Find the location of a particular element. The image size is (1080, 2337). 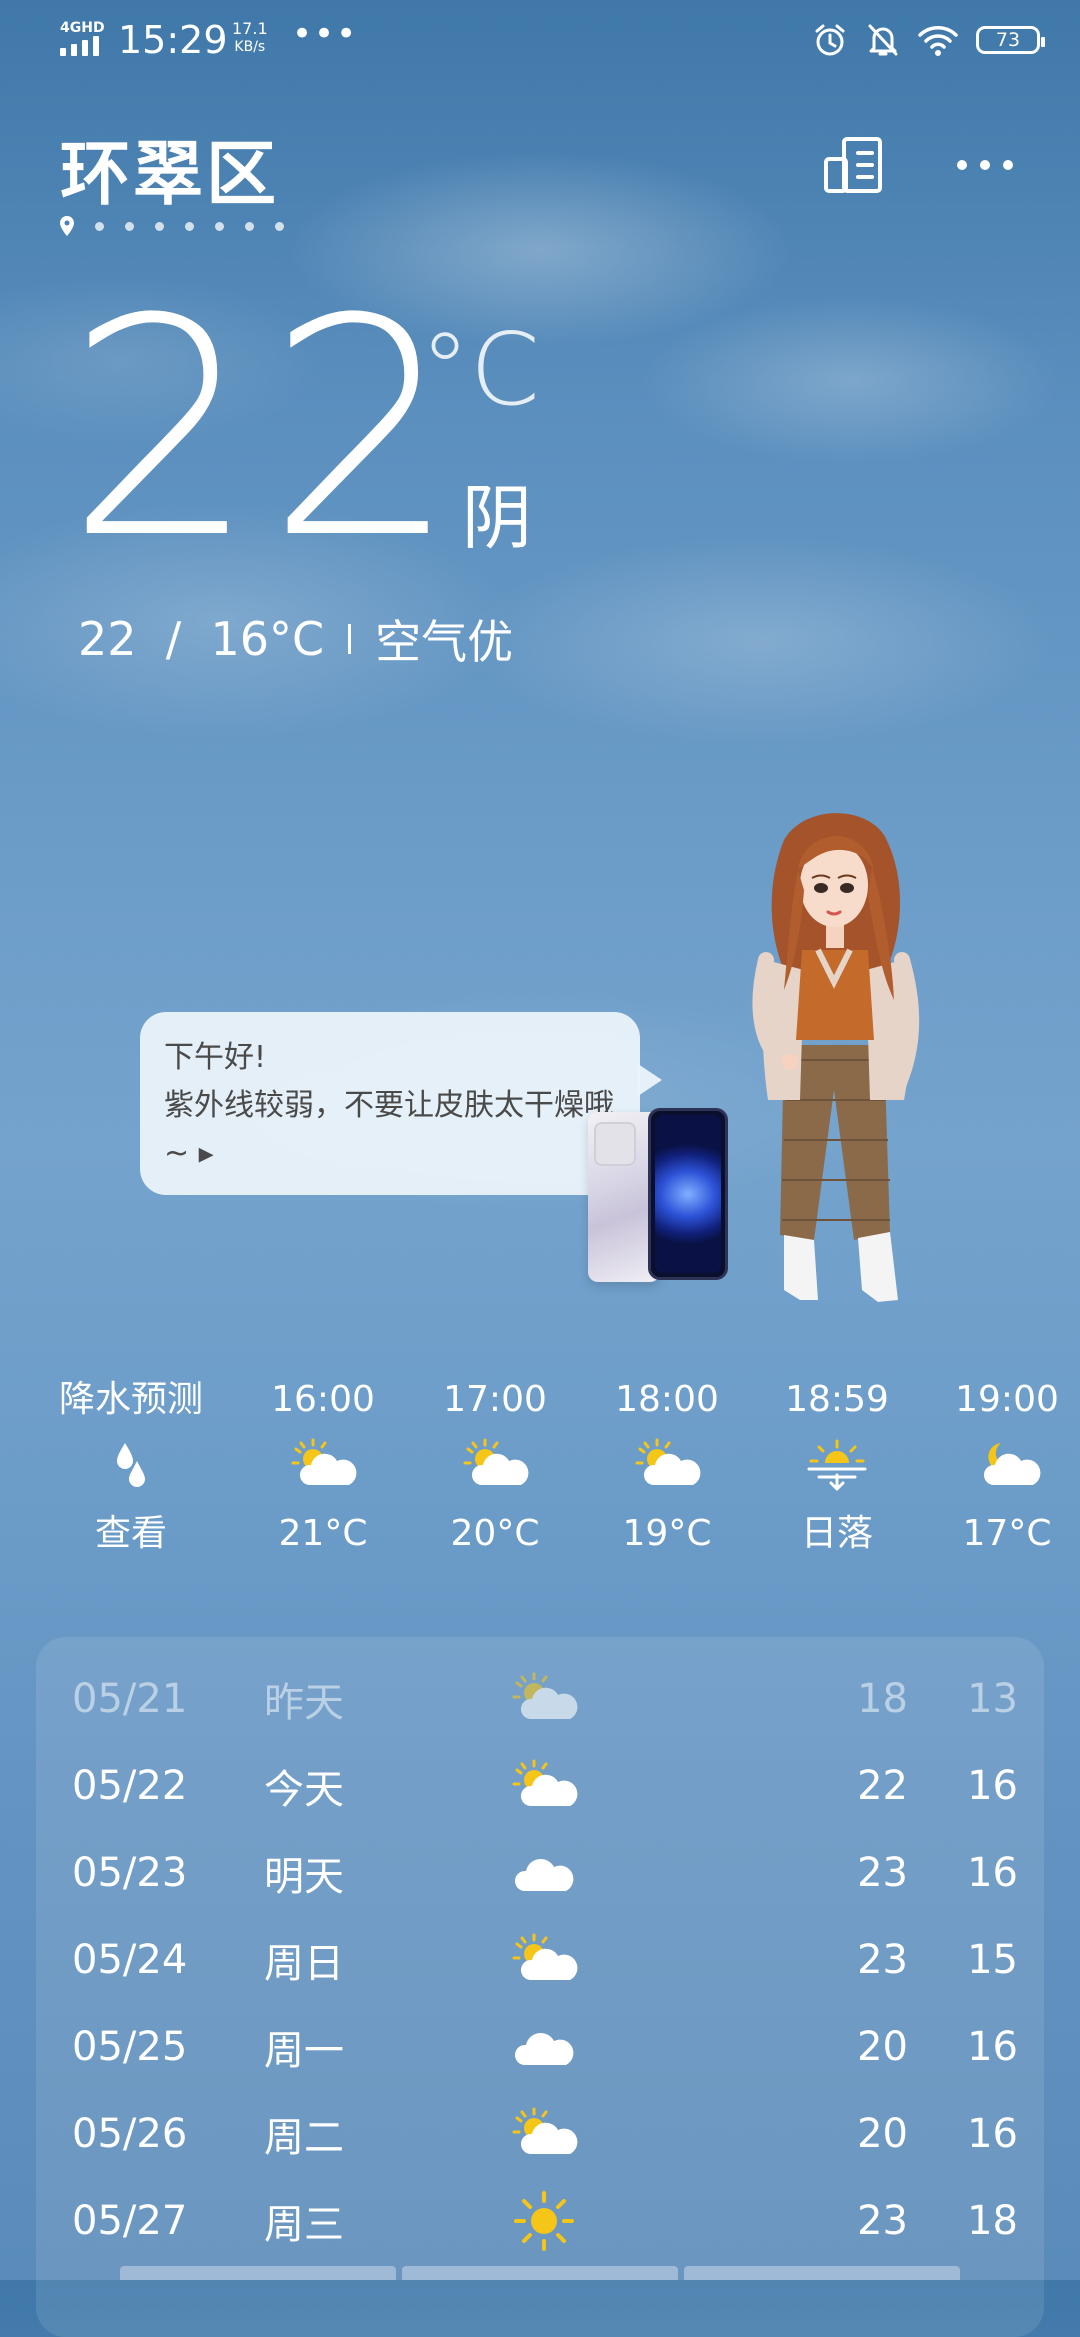

day-date: 05/27 is located at coordinates (130, 2221).